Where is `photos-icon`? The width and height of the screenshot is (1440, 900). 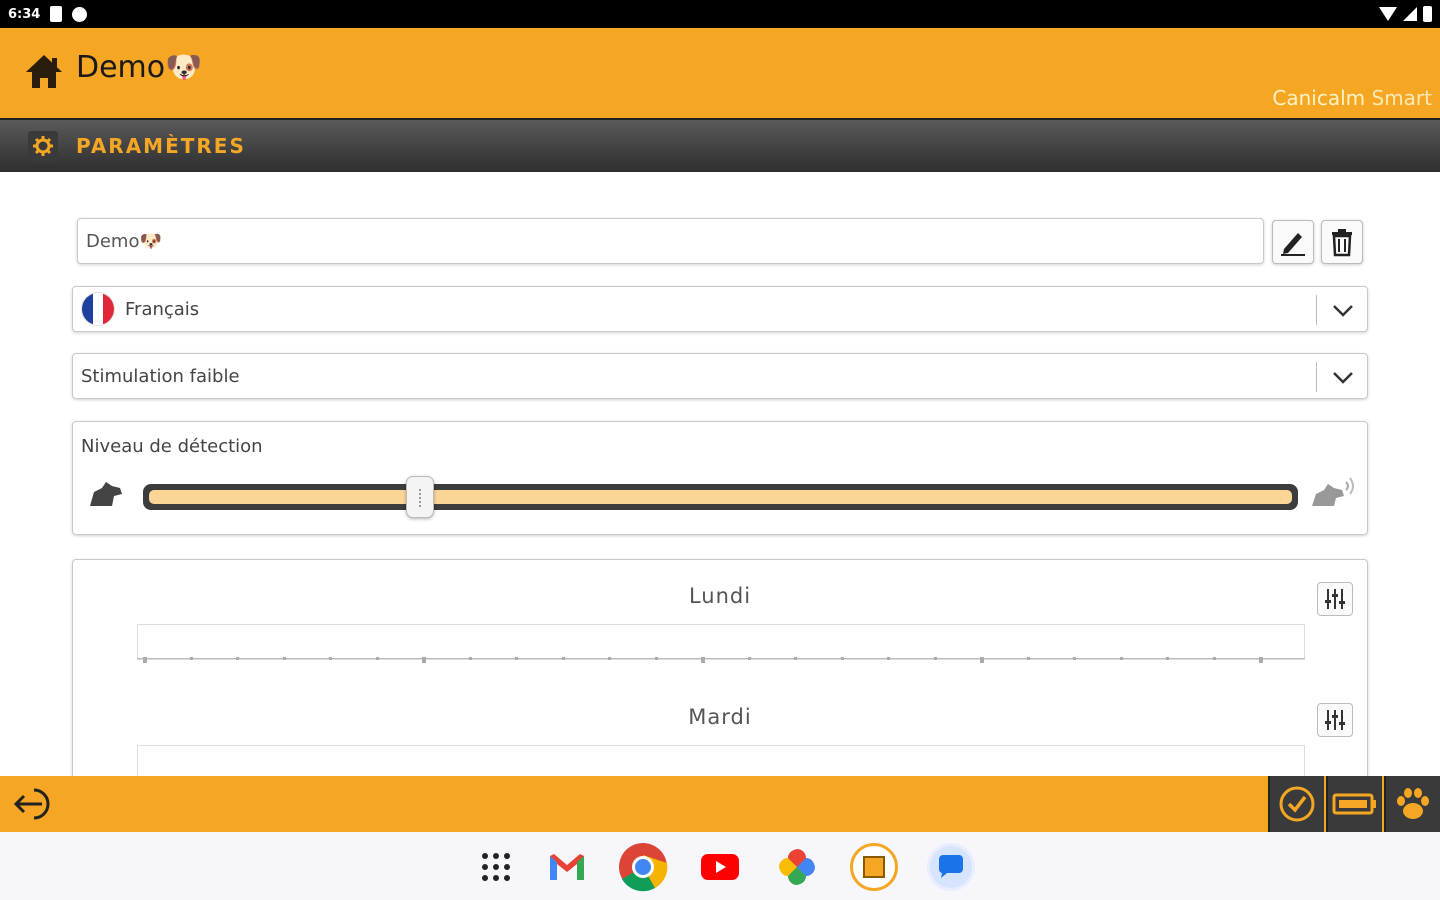 photos-icon is located at coordinates (797, 867).